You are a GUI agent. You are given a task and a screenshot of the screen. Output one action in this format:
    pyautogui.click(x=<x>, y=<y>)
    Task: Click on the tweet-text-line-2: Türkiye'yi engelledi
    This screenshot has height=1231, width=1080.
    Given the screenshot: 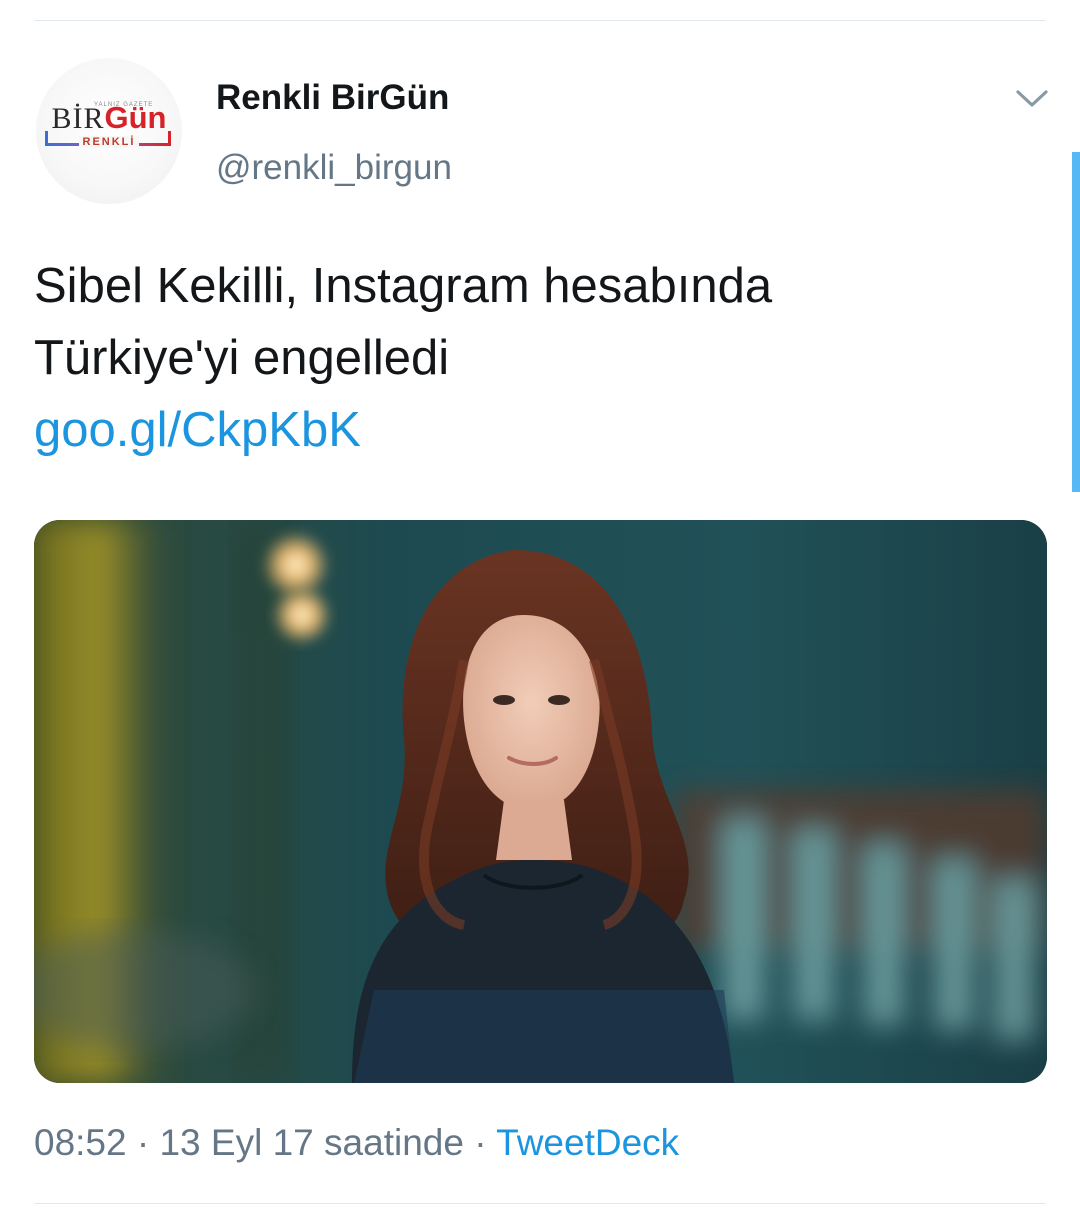 What is the action you would take?
    pyautogui.click(x=242, y=358)
    